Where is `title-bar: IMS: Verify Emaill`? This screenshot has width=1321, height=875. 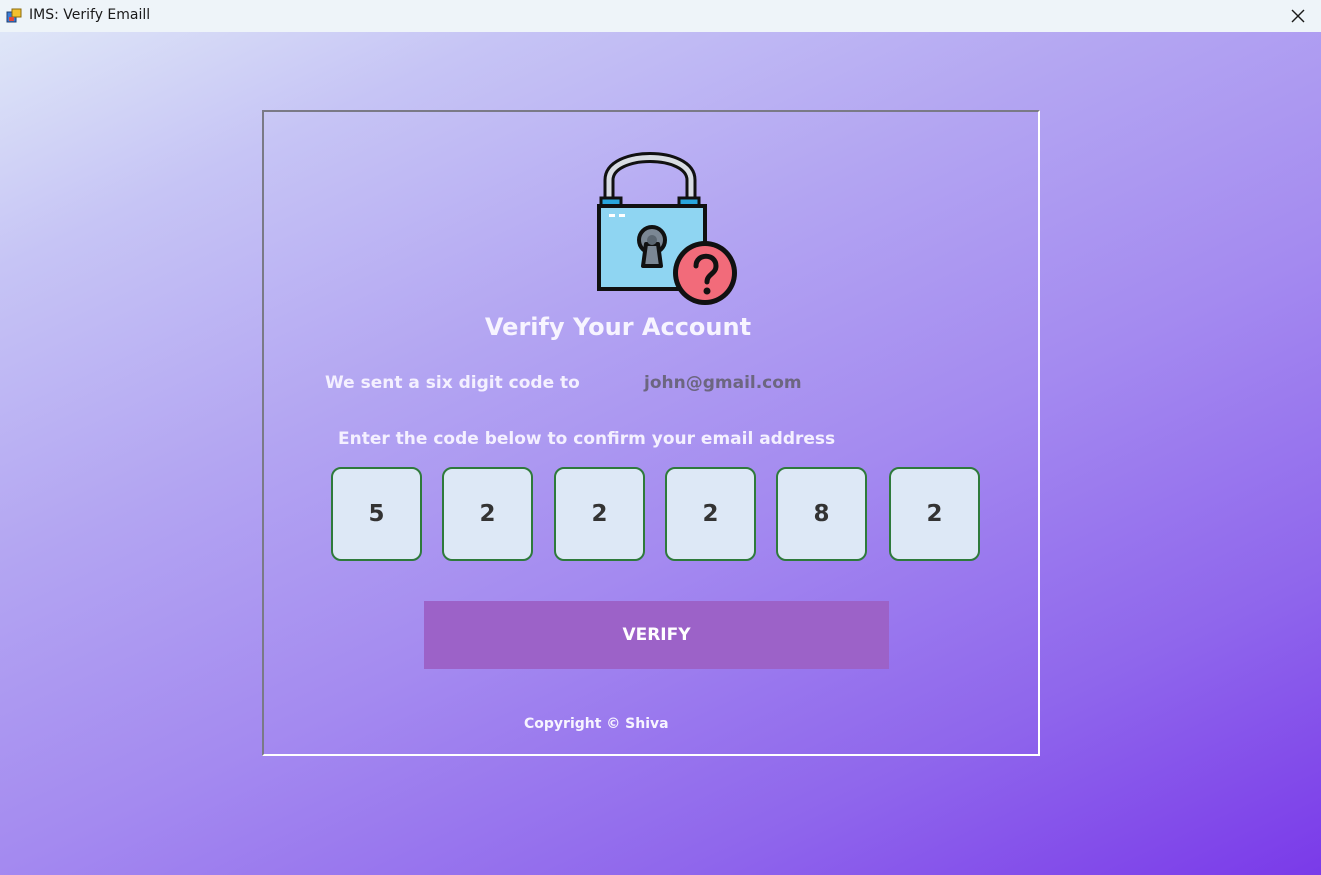 title-bar: IMS: Verify Emaill is located at coordinates (660, 16).